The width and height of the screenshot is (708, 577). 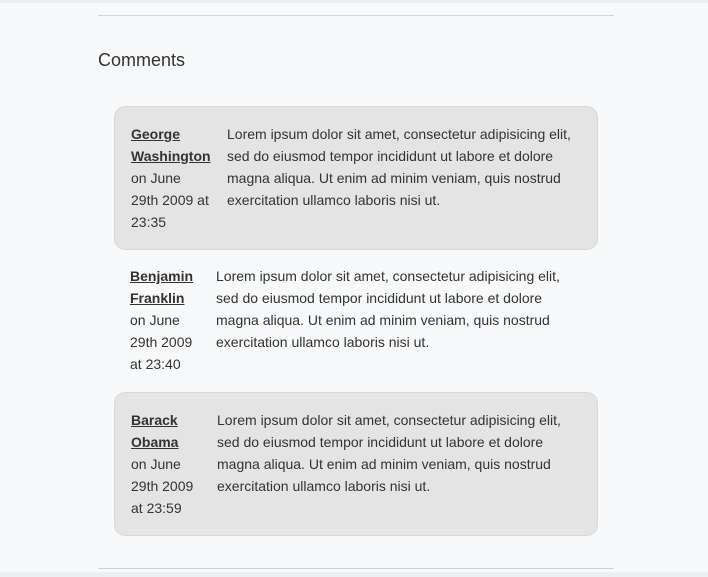 What do you see at coordinates (356, 568) in the screenshot?
I see `bottom-divider` at bounding box center [356, 568].